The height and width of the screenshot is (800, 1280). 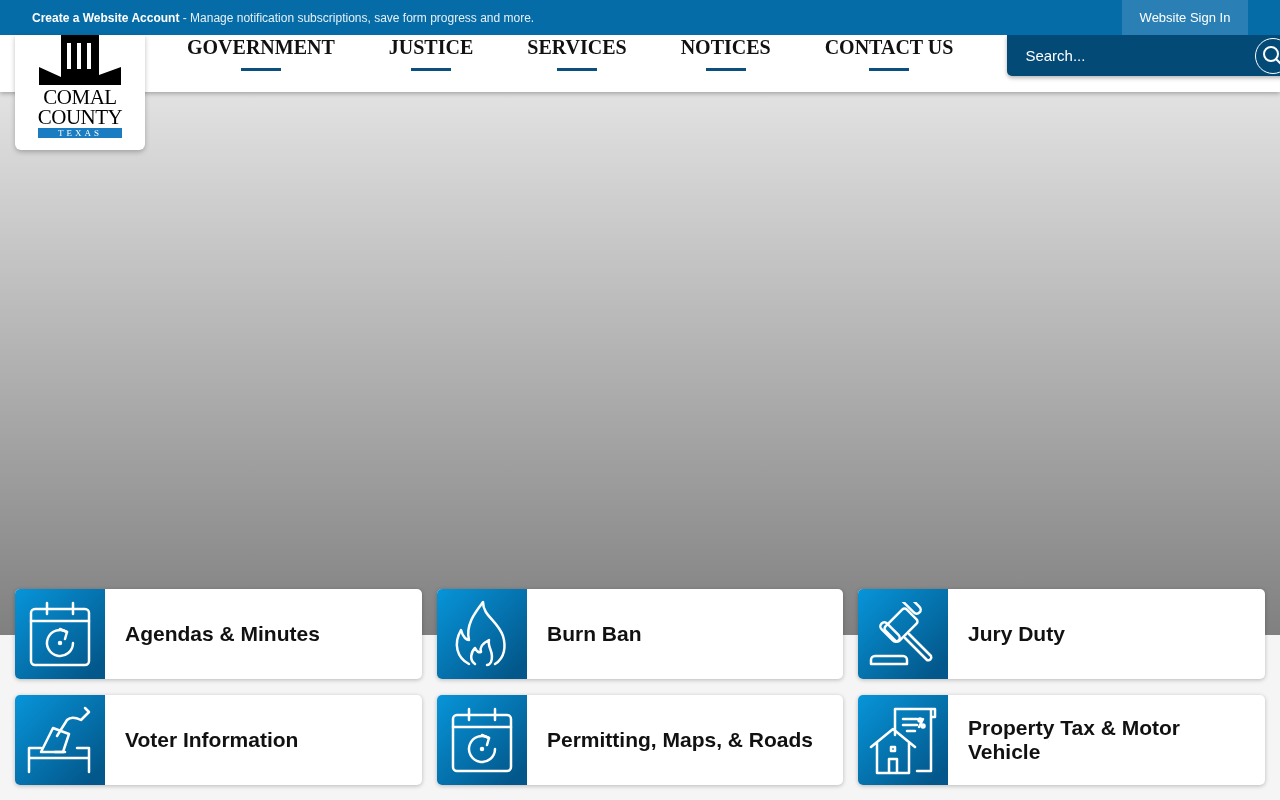 I want to click on create-account-link: Create a Website Account, so click(x=106, y=17).